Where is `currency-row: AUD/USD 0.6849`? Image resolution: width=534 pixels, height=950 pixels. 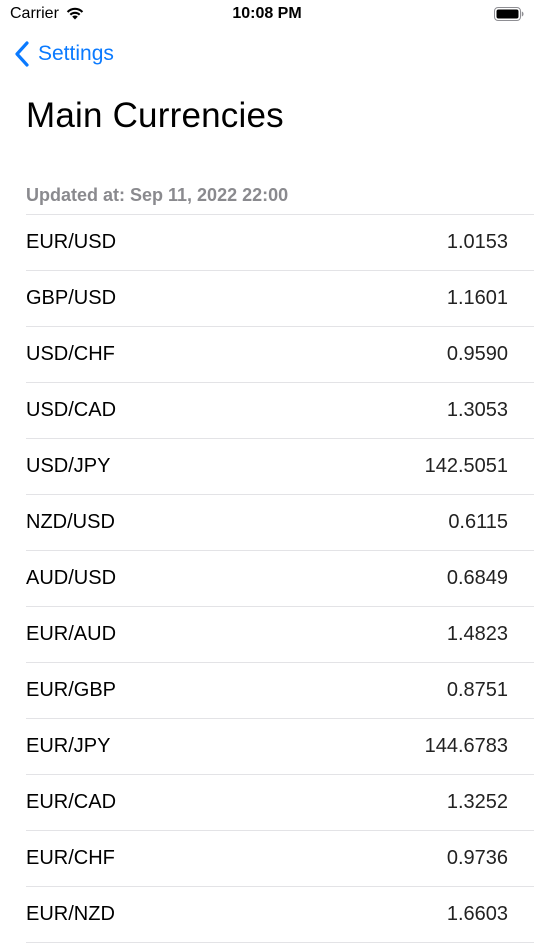
currency-row: AUD/USD 0.6849 is located at coordinates (280, 579).